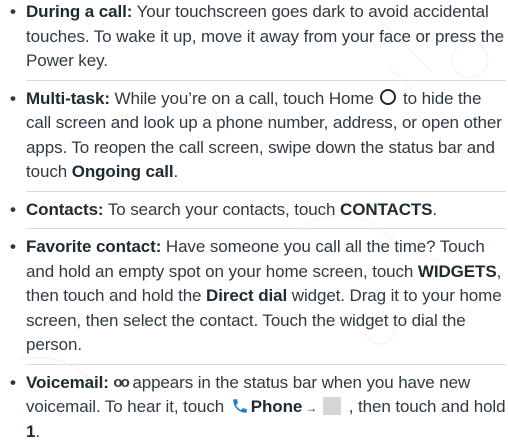 This screenshot has width=508, height=445. I want to click on item-bold: Direct dial, so click(247, 295).